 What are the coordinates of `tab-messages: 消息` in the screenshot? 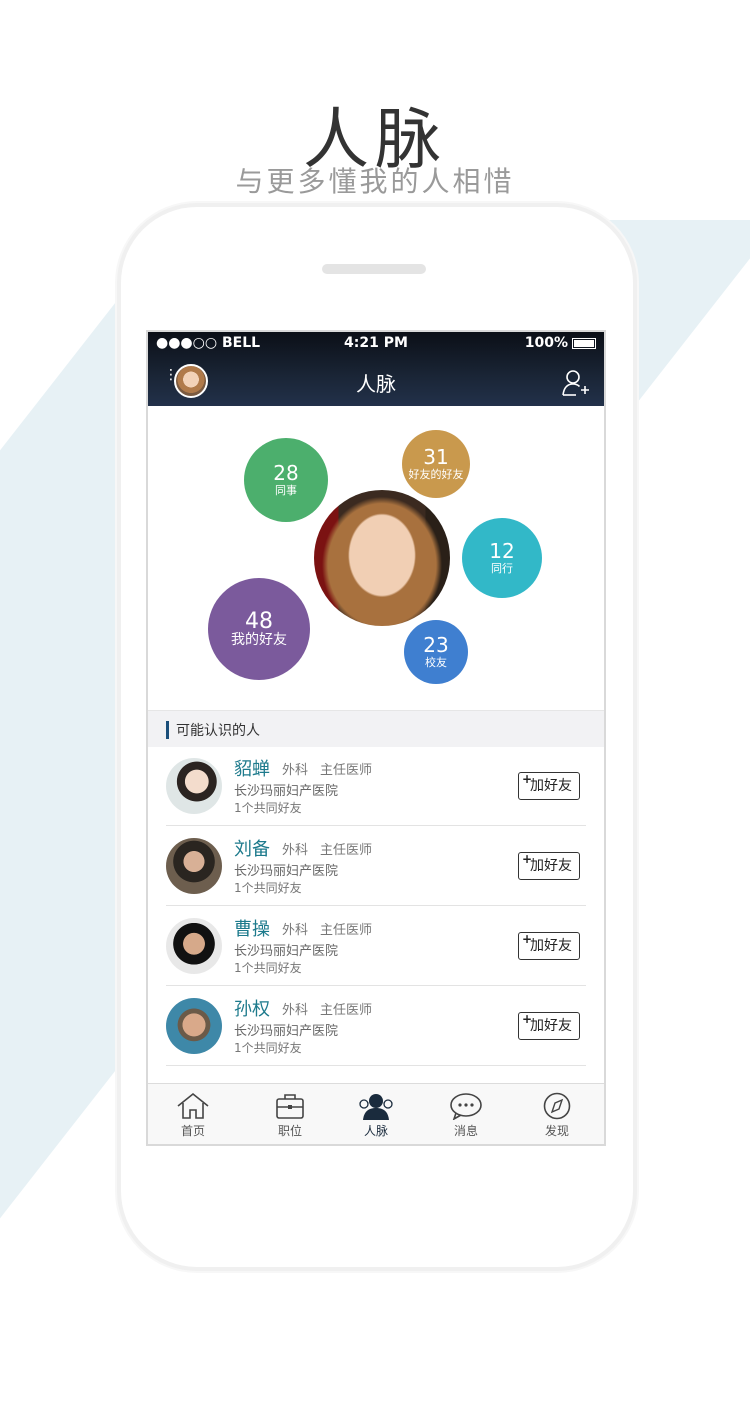 It's located at (466, 1115).